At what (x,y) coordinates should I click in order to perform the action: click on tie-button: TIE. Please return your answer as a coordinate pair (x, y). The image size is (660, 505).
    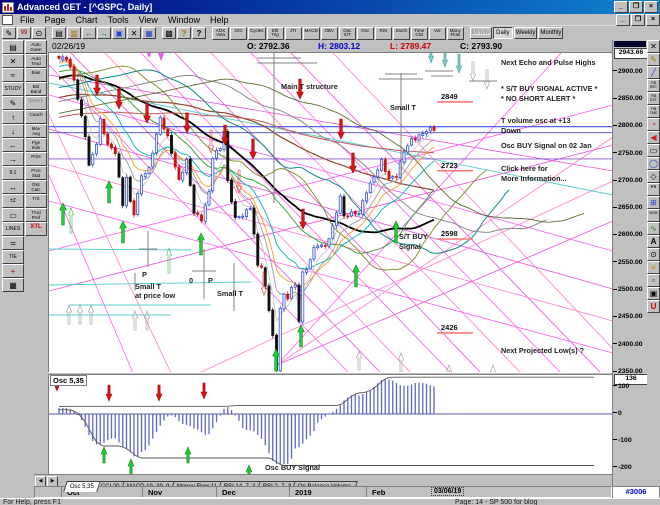
    Looking at the image, I should click on (13, 257).